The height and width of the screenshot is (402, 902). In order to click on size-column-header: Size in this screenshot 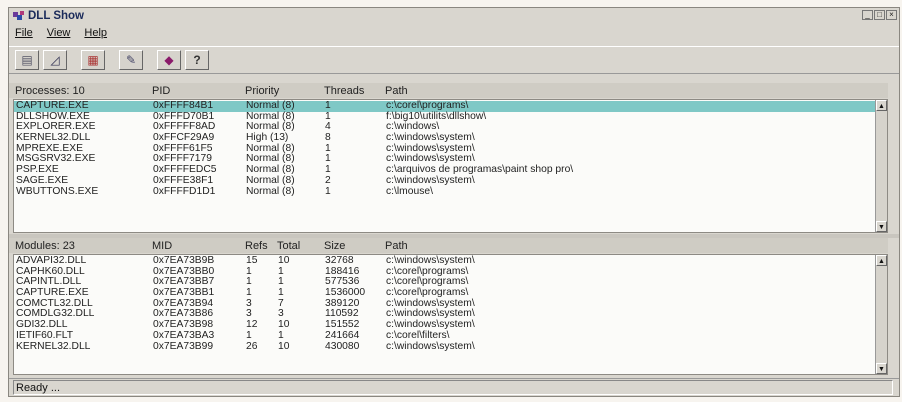, I will do `click(334, 246)`.